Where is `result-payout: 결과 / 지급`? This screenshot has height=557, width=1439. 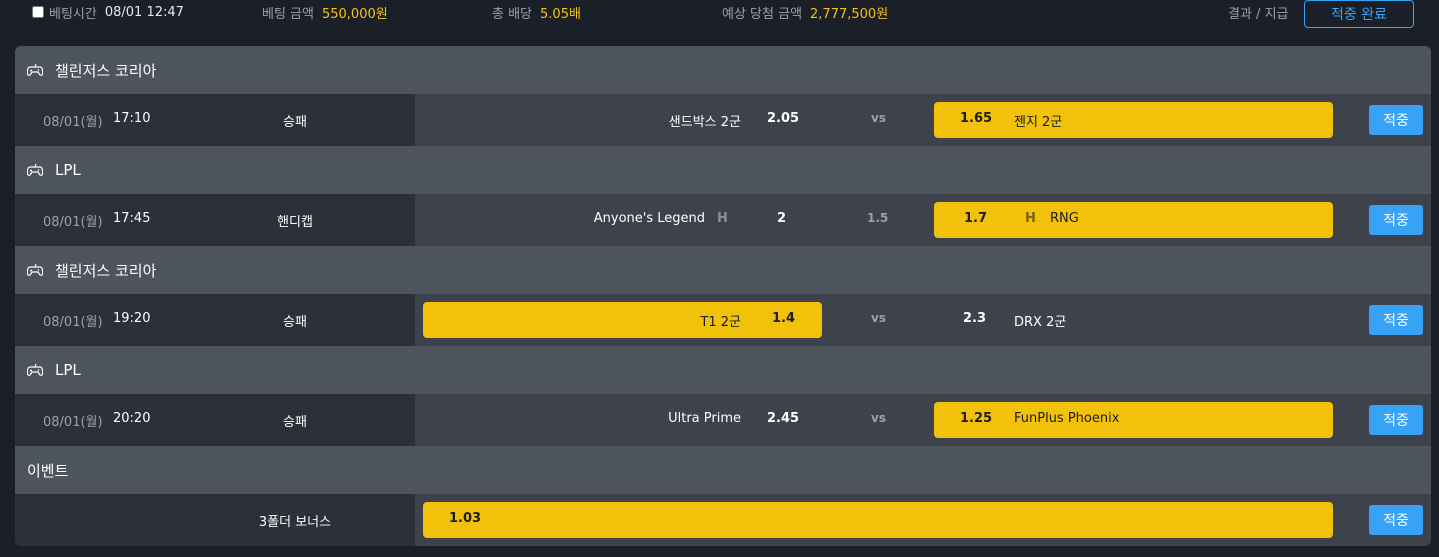
result-payout: 결과 / 지급 is located at coordinates (1258, 12).